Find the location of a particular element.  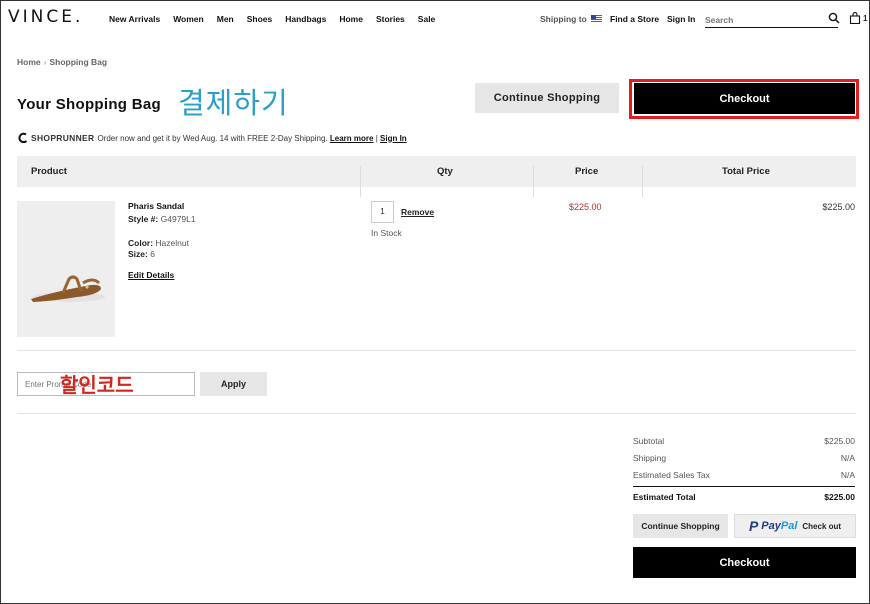

shipping-to: Shipping to is located at coordinates (571, 19).